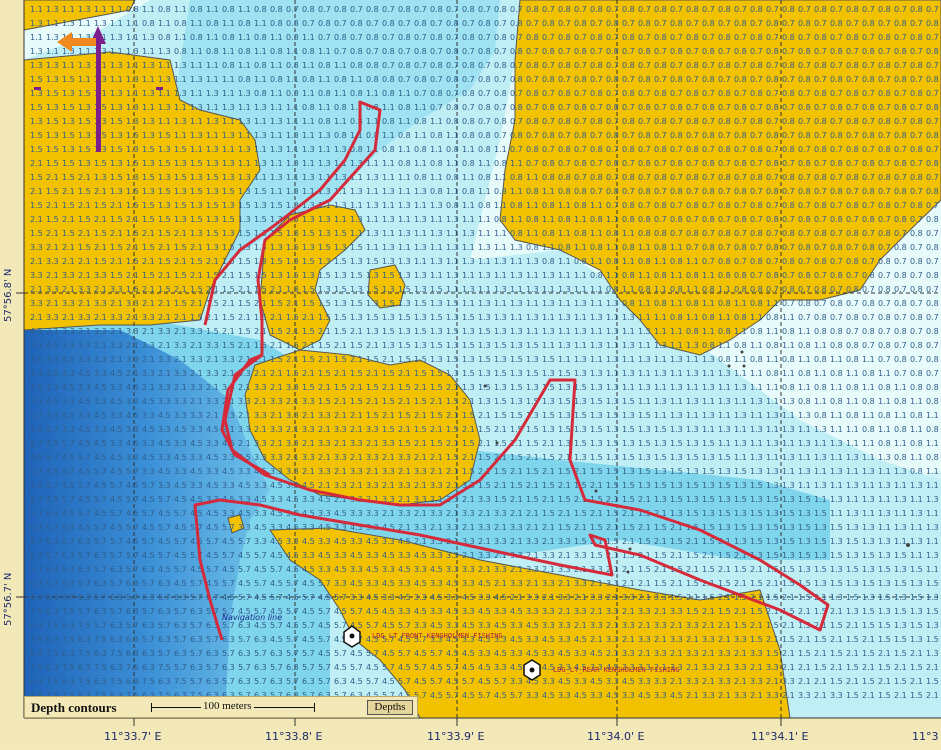 This screenshot has width=941, height=750. I want to click on rear-light-marker, so click(532, 670).